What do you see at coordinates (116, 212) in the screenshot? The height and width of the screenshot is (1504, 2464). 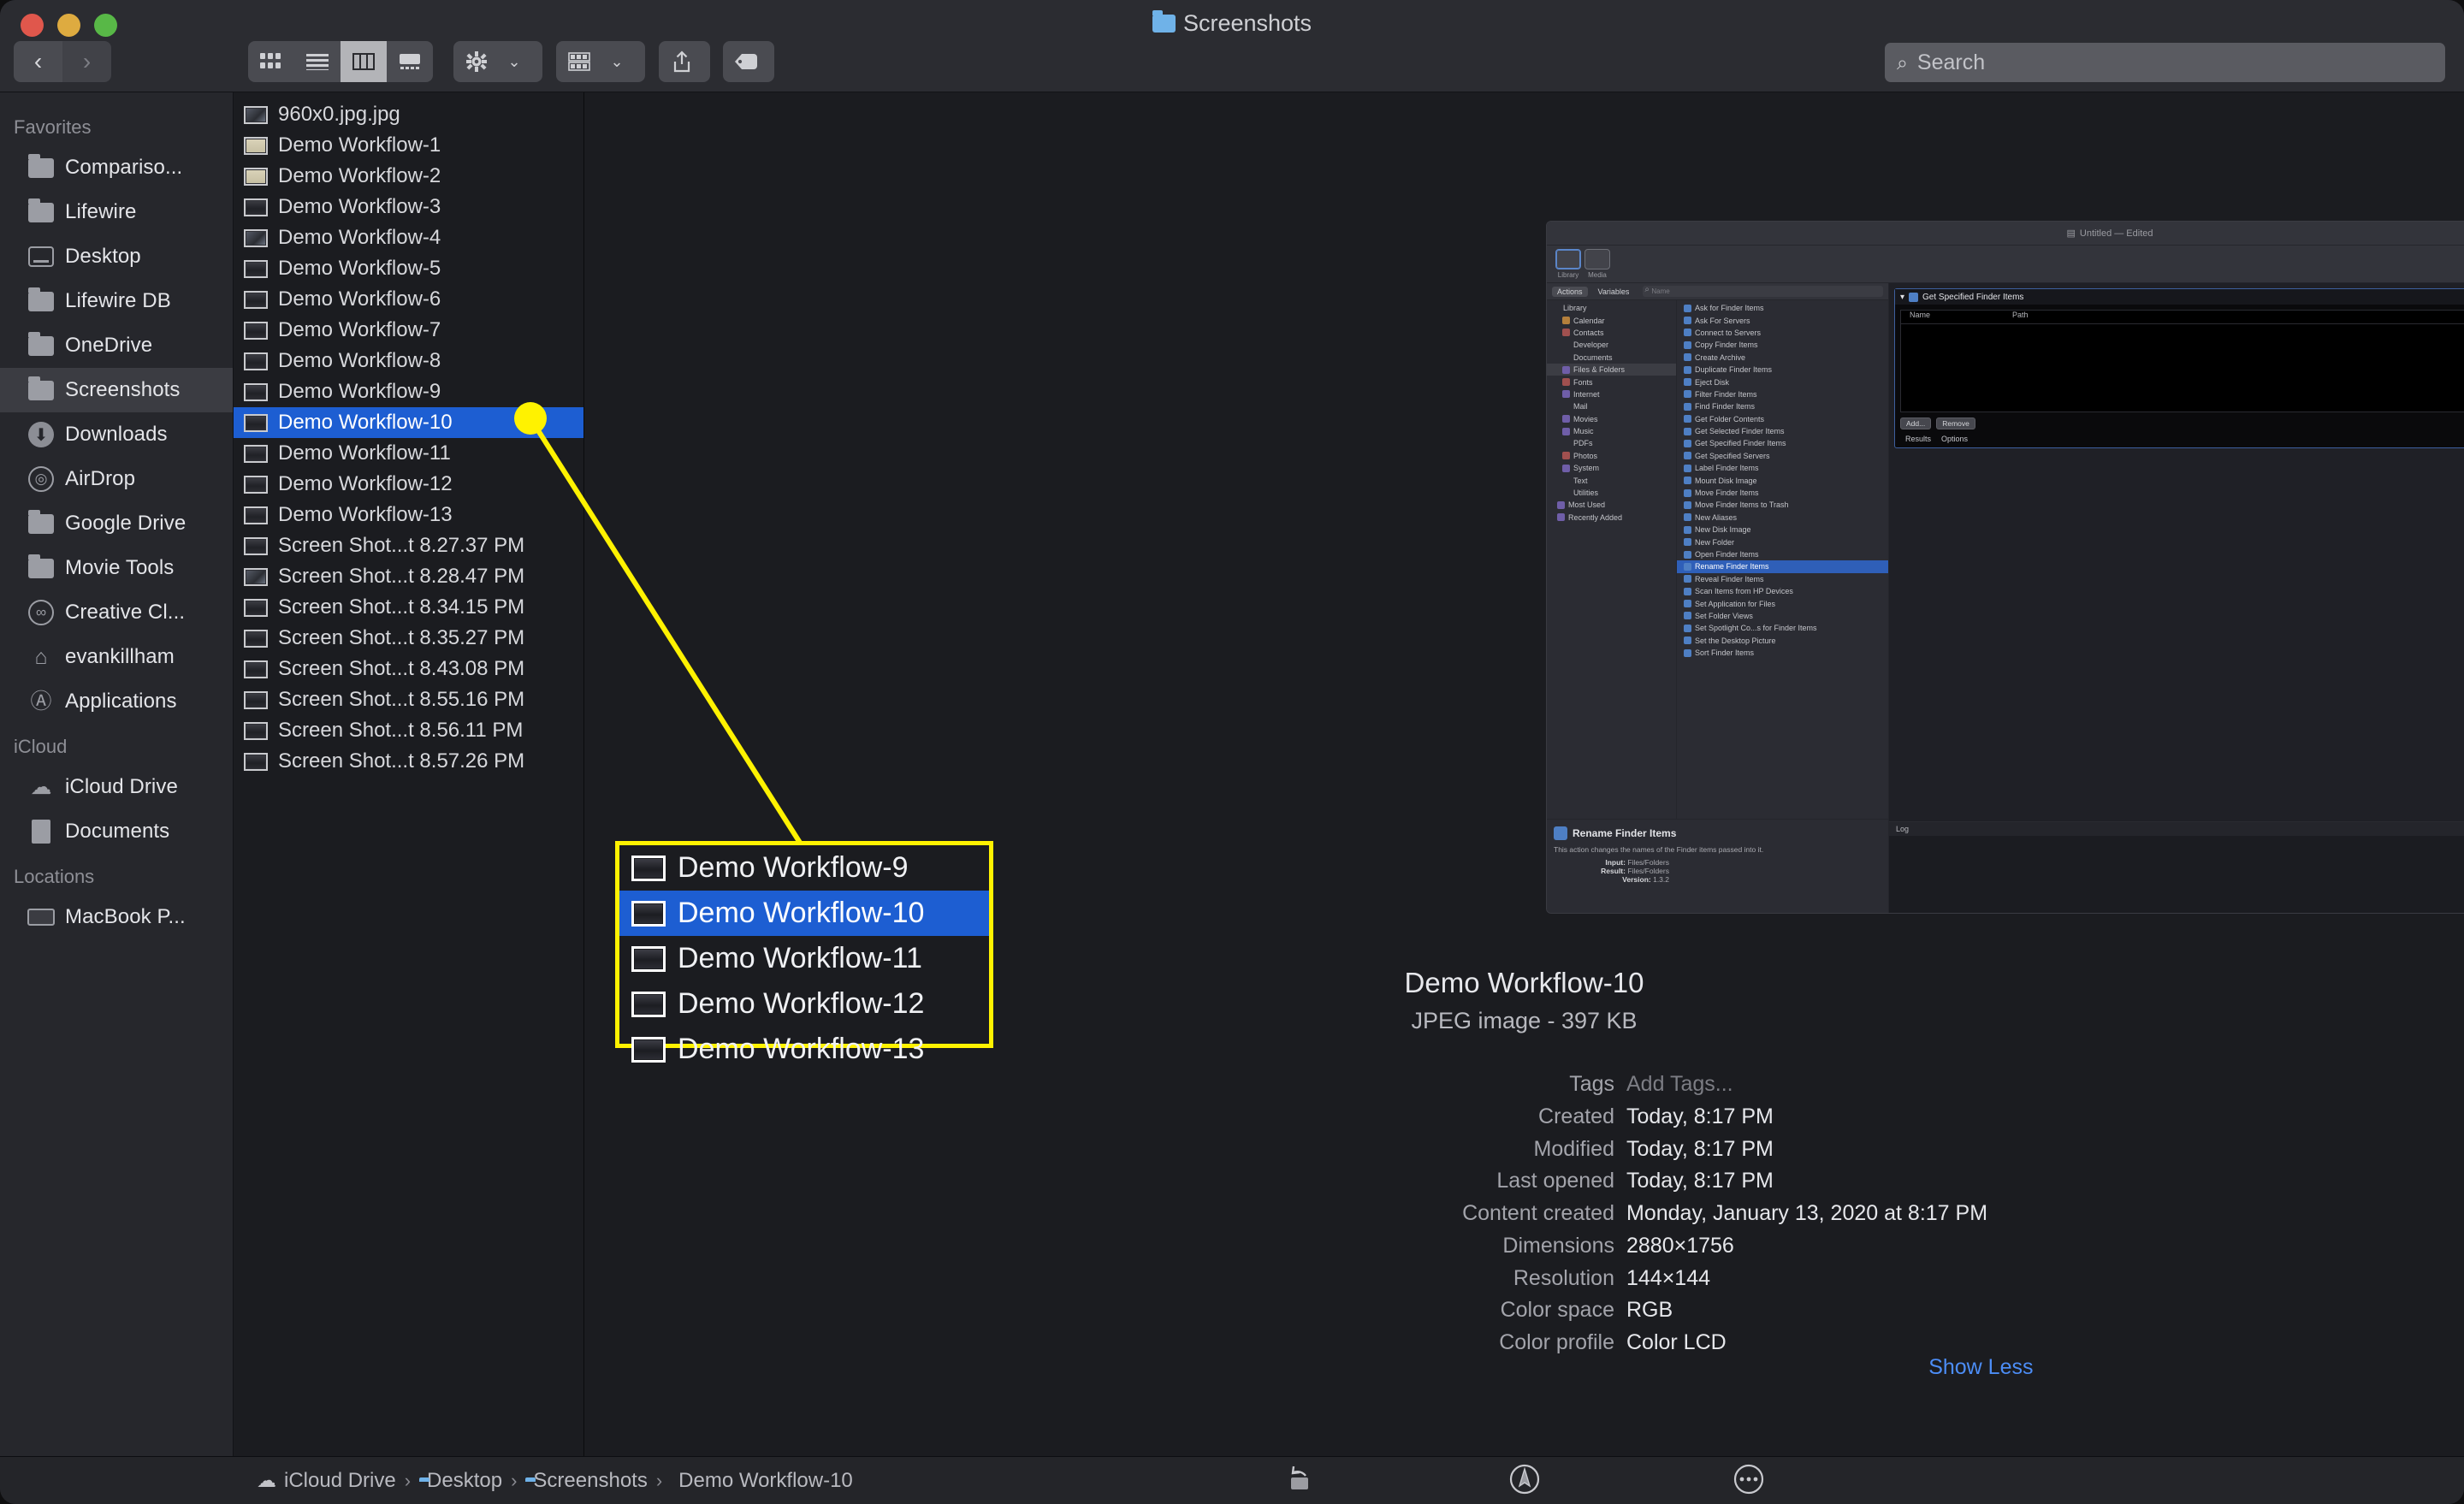 I see `sidebar-item-lifewire: Lifewire` at bounding box center [116, 212].